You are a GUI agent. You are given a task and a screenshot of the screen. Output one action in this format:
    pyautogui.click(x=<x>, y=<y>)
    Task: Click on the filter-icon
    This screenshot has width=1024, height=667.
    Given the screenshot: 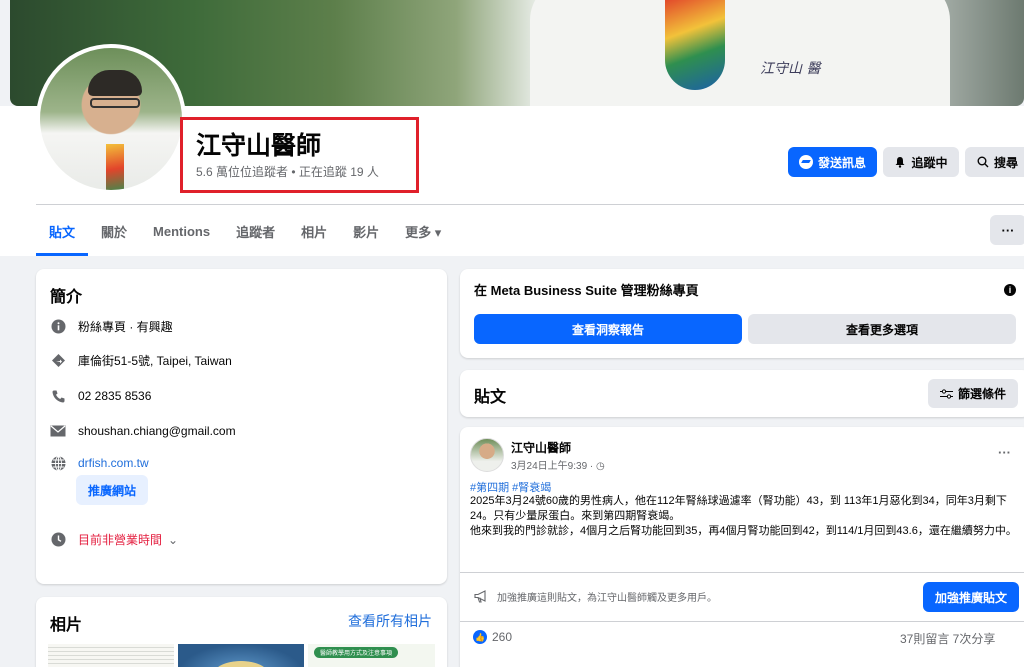 What is the action you would take?
    pyautogui.click(x=946, y=393)
    